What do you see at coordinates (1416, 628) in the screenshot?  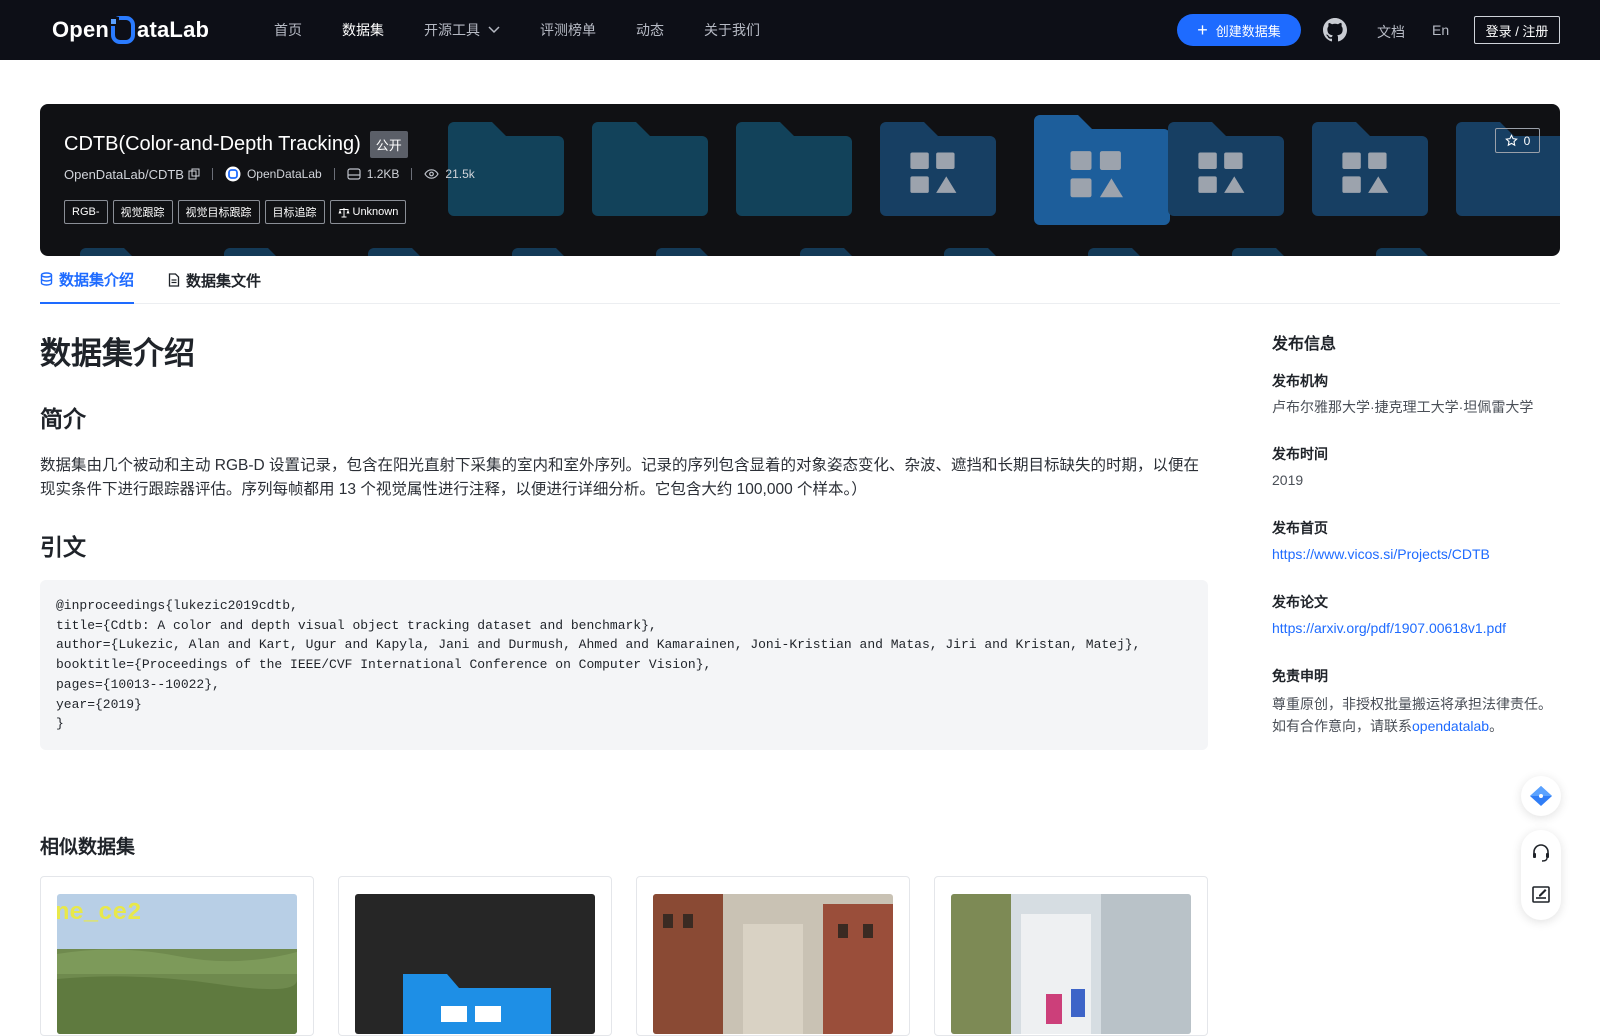 I see `paper-link: https://arxiv.org/pdf/1907.00618v1.pdf` at bounding box center [1416, 628].